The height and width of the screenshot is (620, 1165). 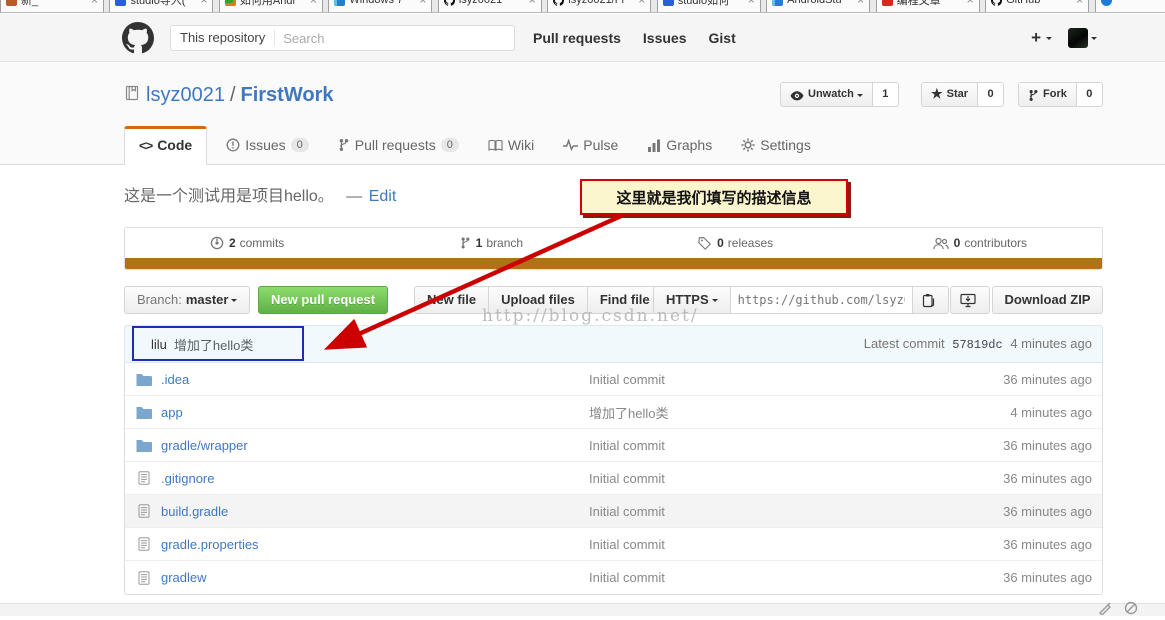 I want to click on language-bar, so click(x=613, y=263).